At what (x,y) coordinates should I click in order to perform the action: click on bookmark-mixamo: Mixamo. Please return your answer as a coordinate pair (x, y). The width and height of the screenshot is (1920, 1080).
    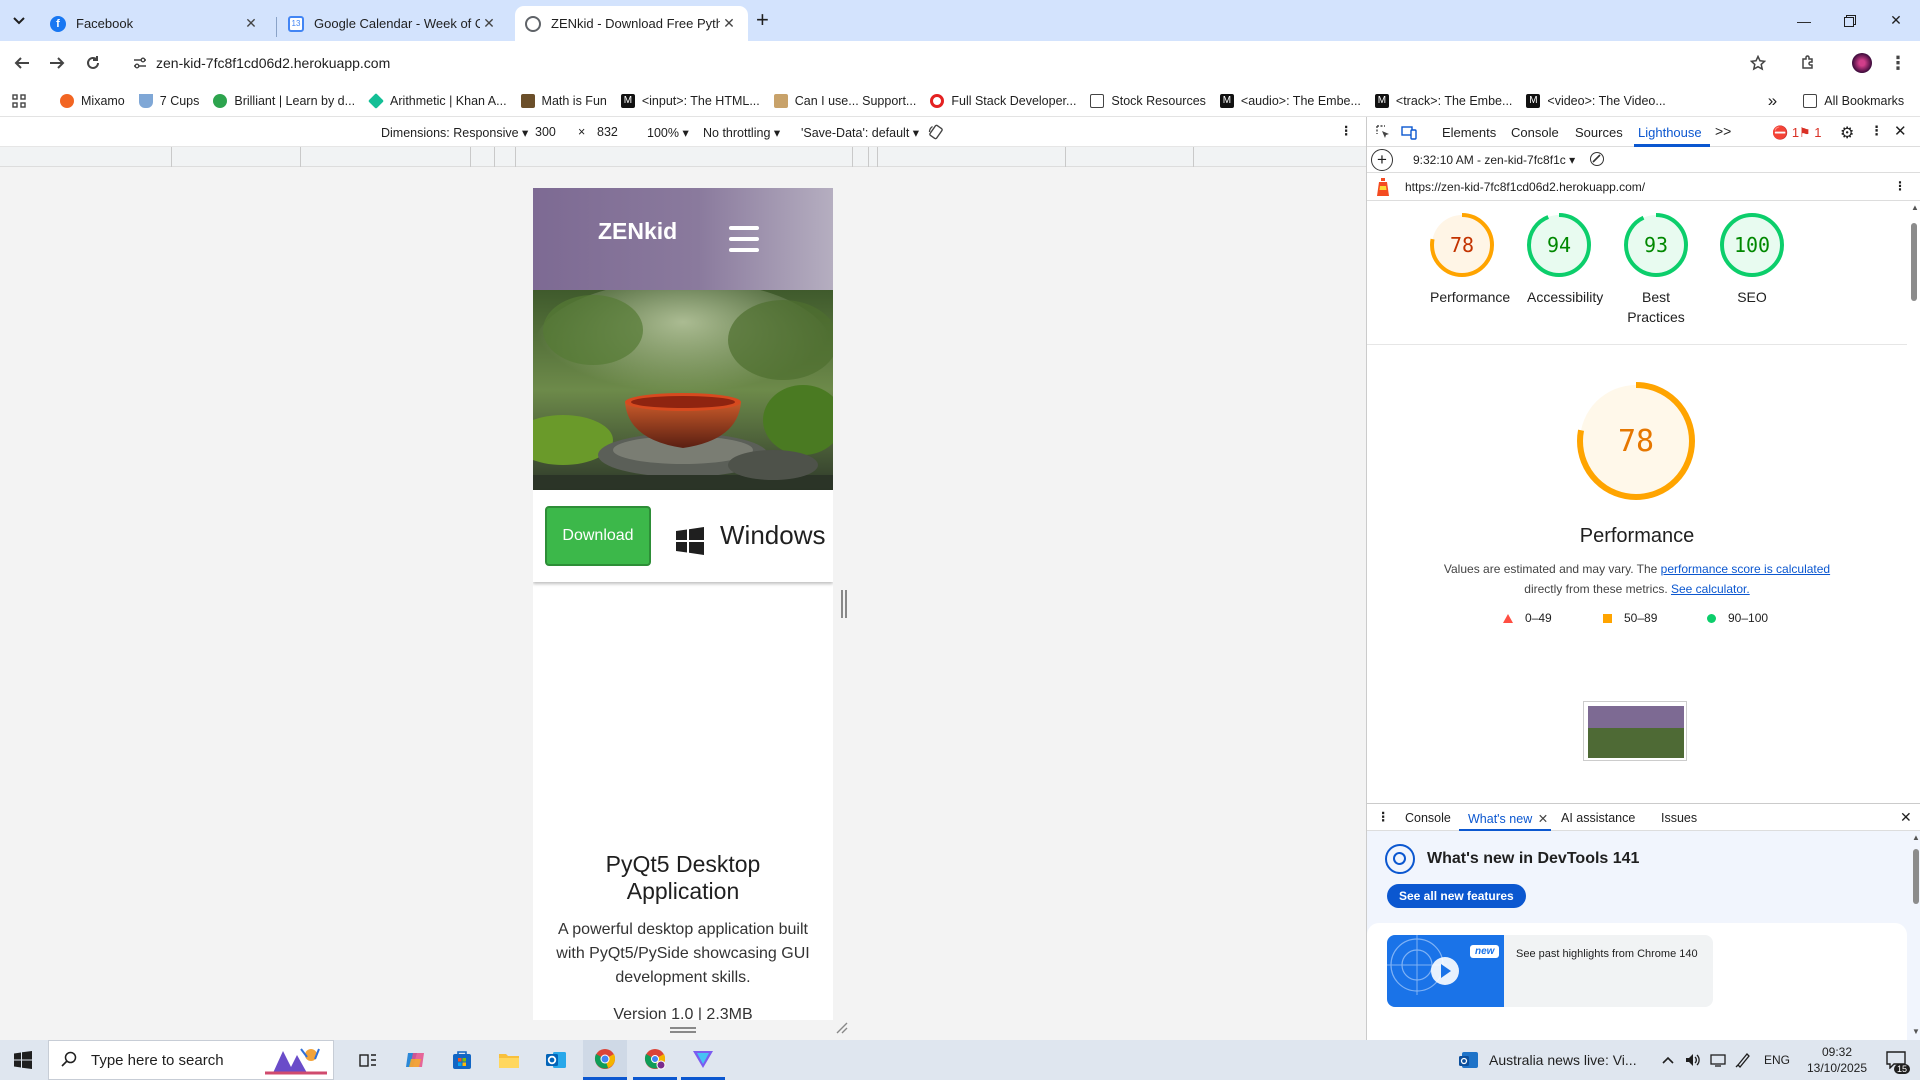
    Looking at the image, I should click on (92, 100).